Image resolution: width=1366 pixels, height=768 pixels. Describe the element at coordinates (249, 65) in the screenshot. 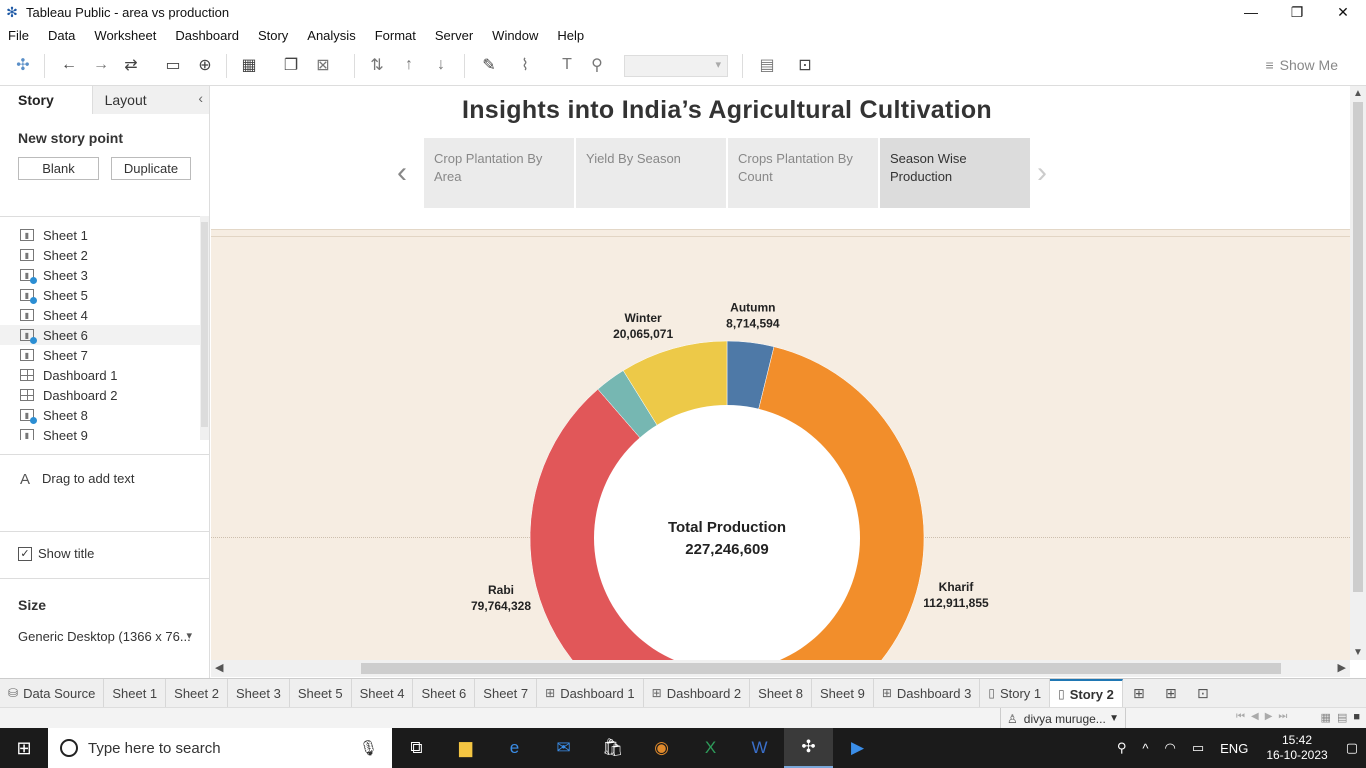

I see `new-worksheet-icon: ▦` at that location.